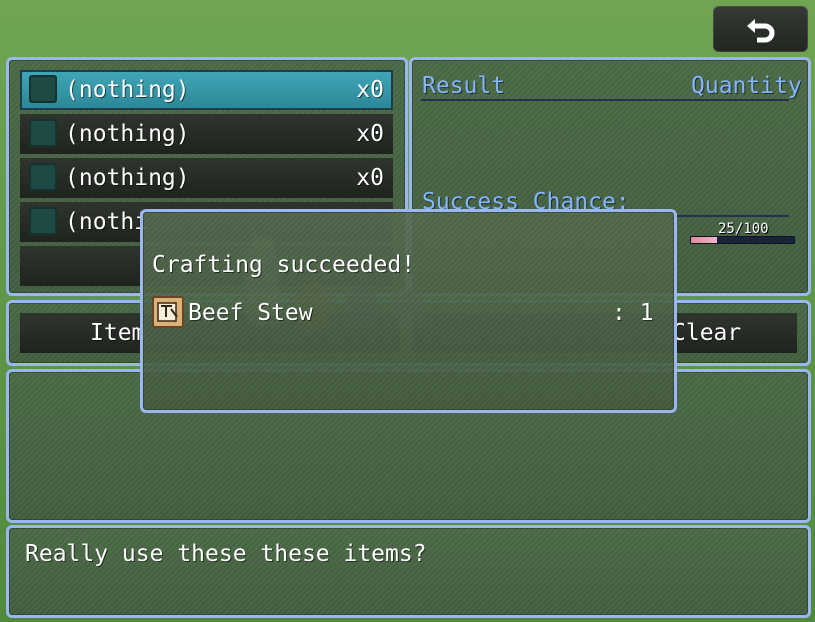 Image resolution: width=815 pixels, height=622 pixels. Describe the element at coordinates (206, 134) in the screenshot. I see `ingredient-slot-2: (nothing) x0` at that location.